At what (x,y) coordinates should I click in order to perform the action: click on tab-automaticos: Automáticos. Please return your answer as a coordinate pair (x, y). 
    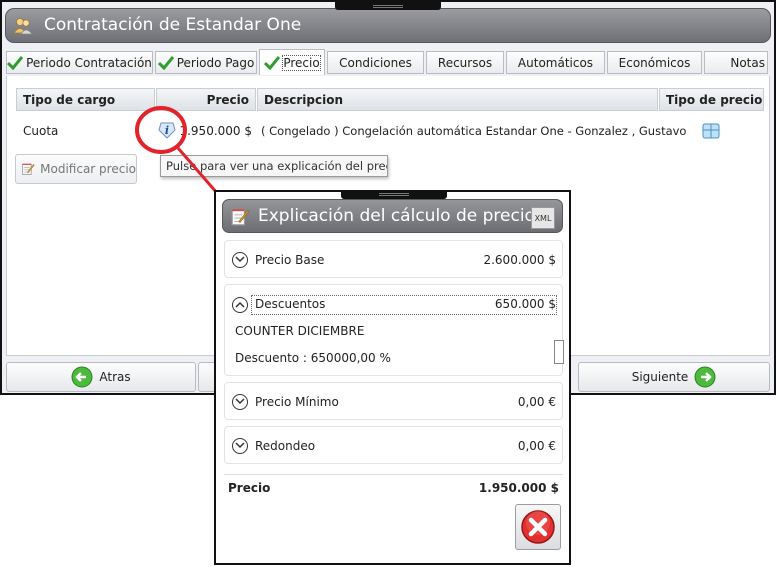
    Looking at the image, I should click on (555, 62).